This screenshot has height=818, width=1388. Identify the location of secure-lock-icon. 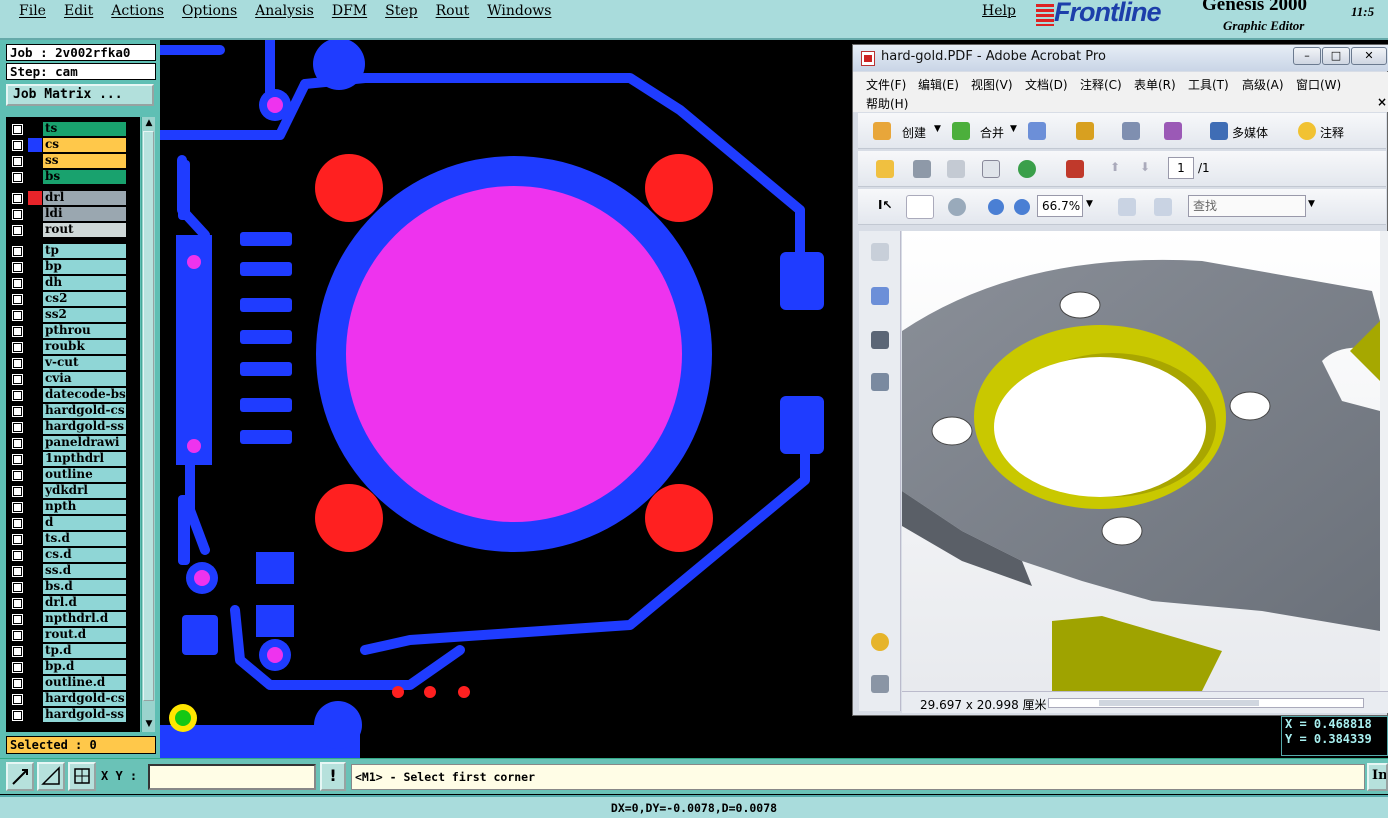
(1085, 131).